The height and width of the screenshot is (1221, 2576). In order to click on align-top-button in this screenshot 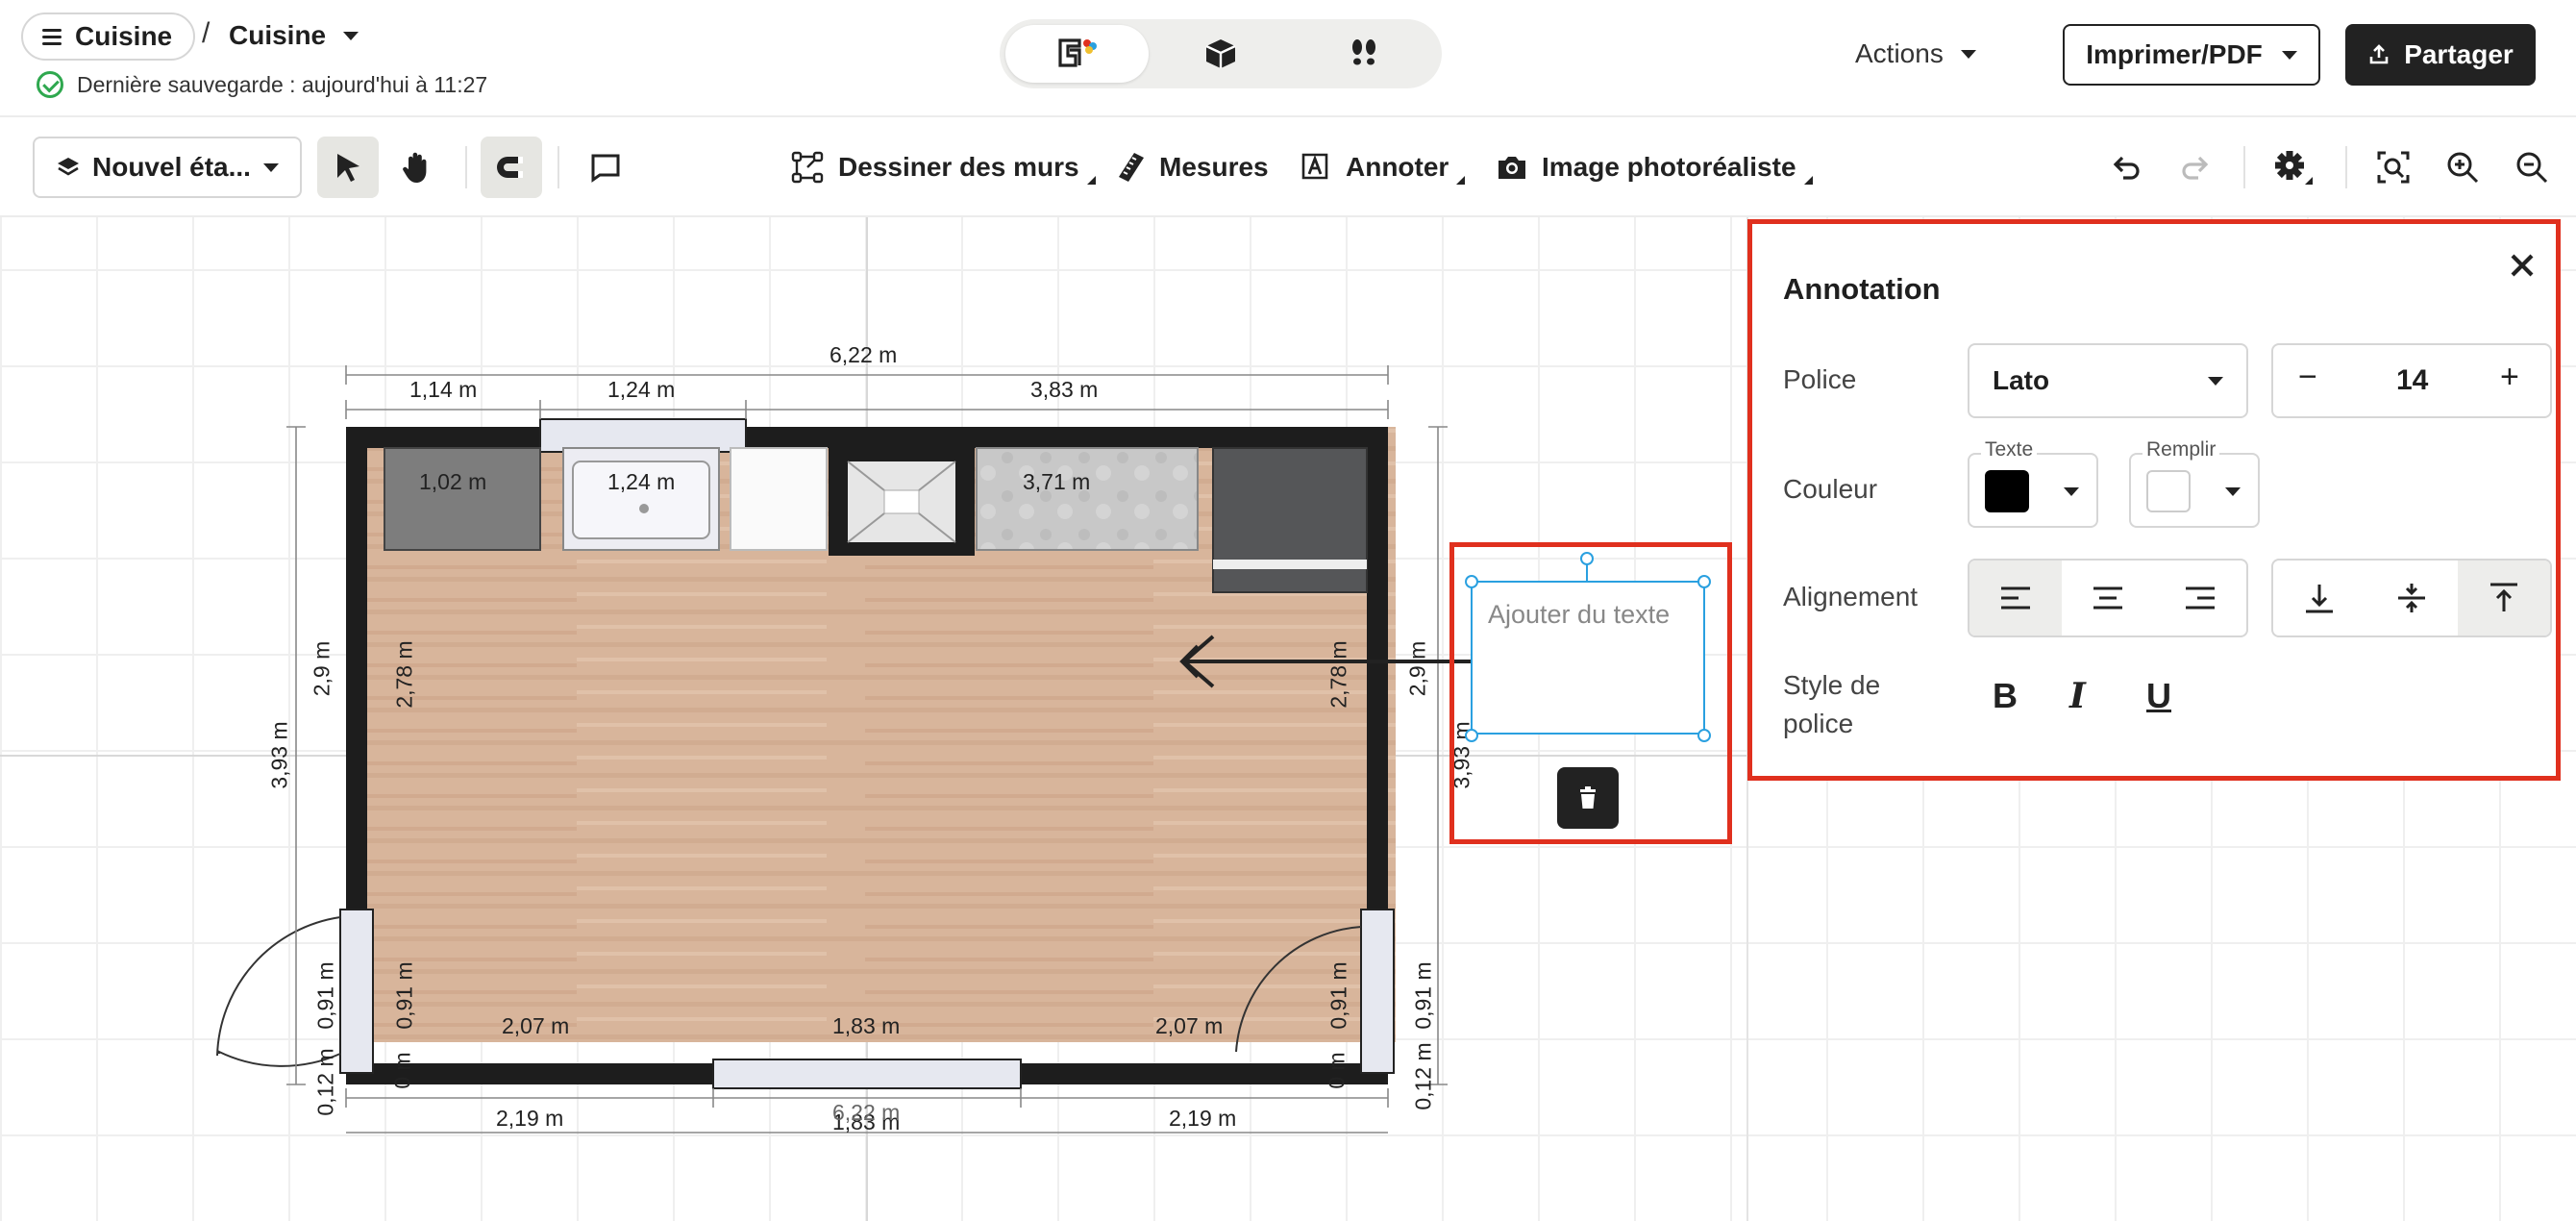, I will do `click(2504, 598)`.